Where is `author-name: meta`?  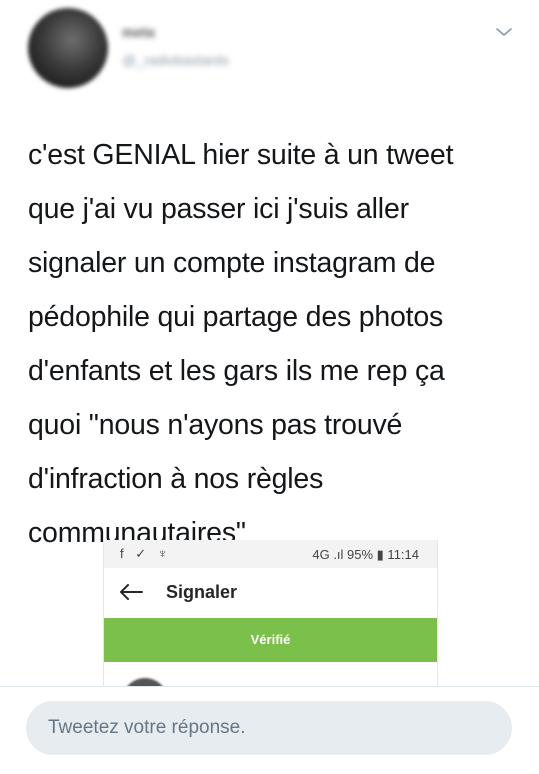
author-name: meta is located at coordinates (138, 32).